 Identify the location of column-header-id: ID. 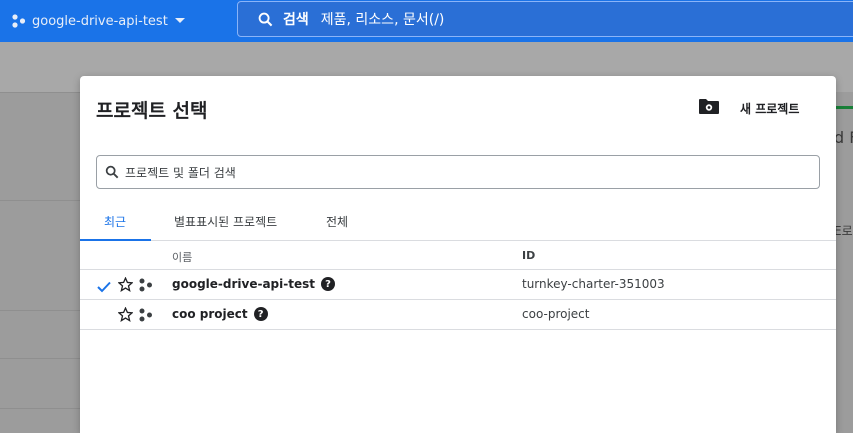
(529, 255).